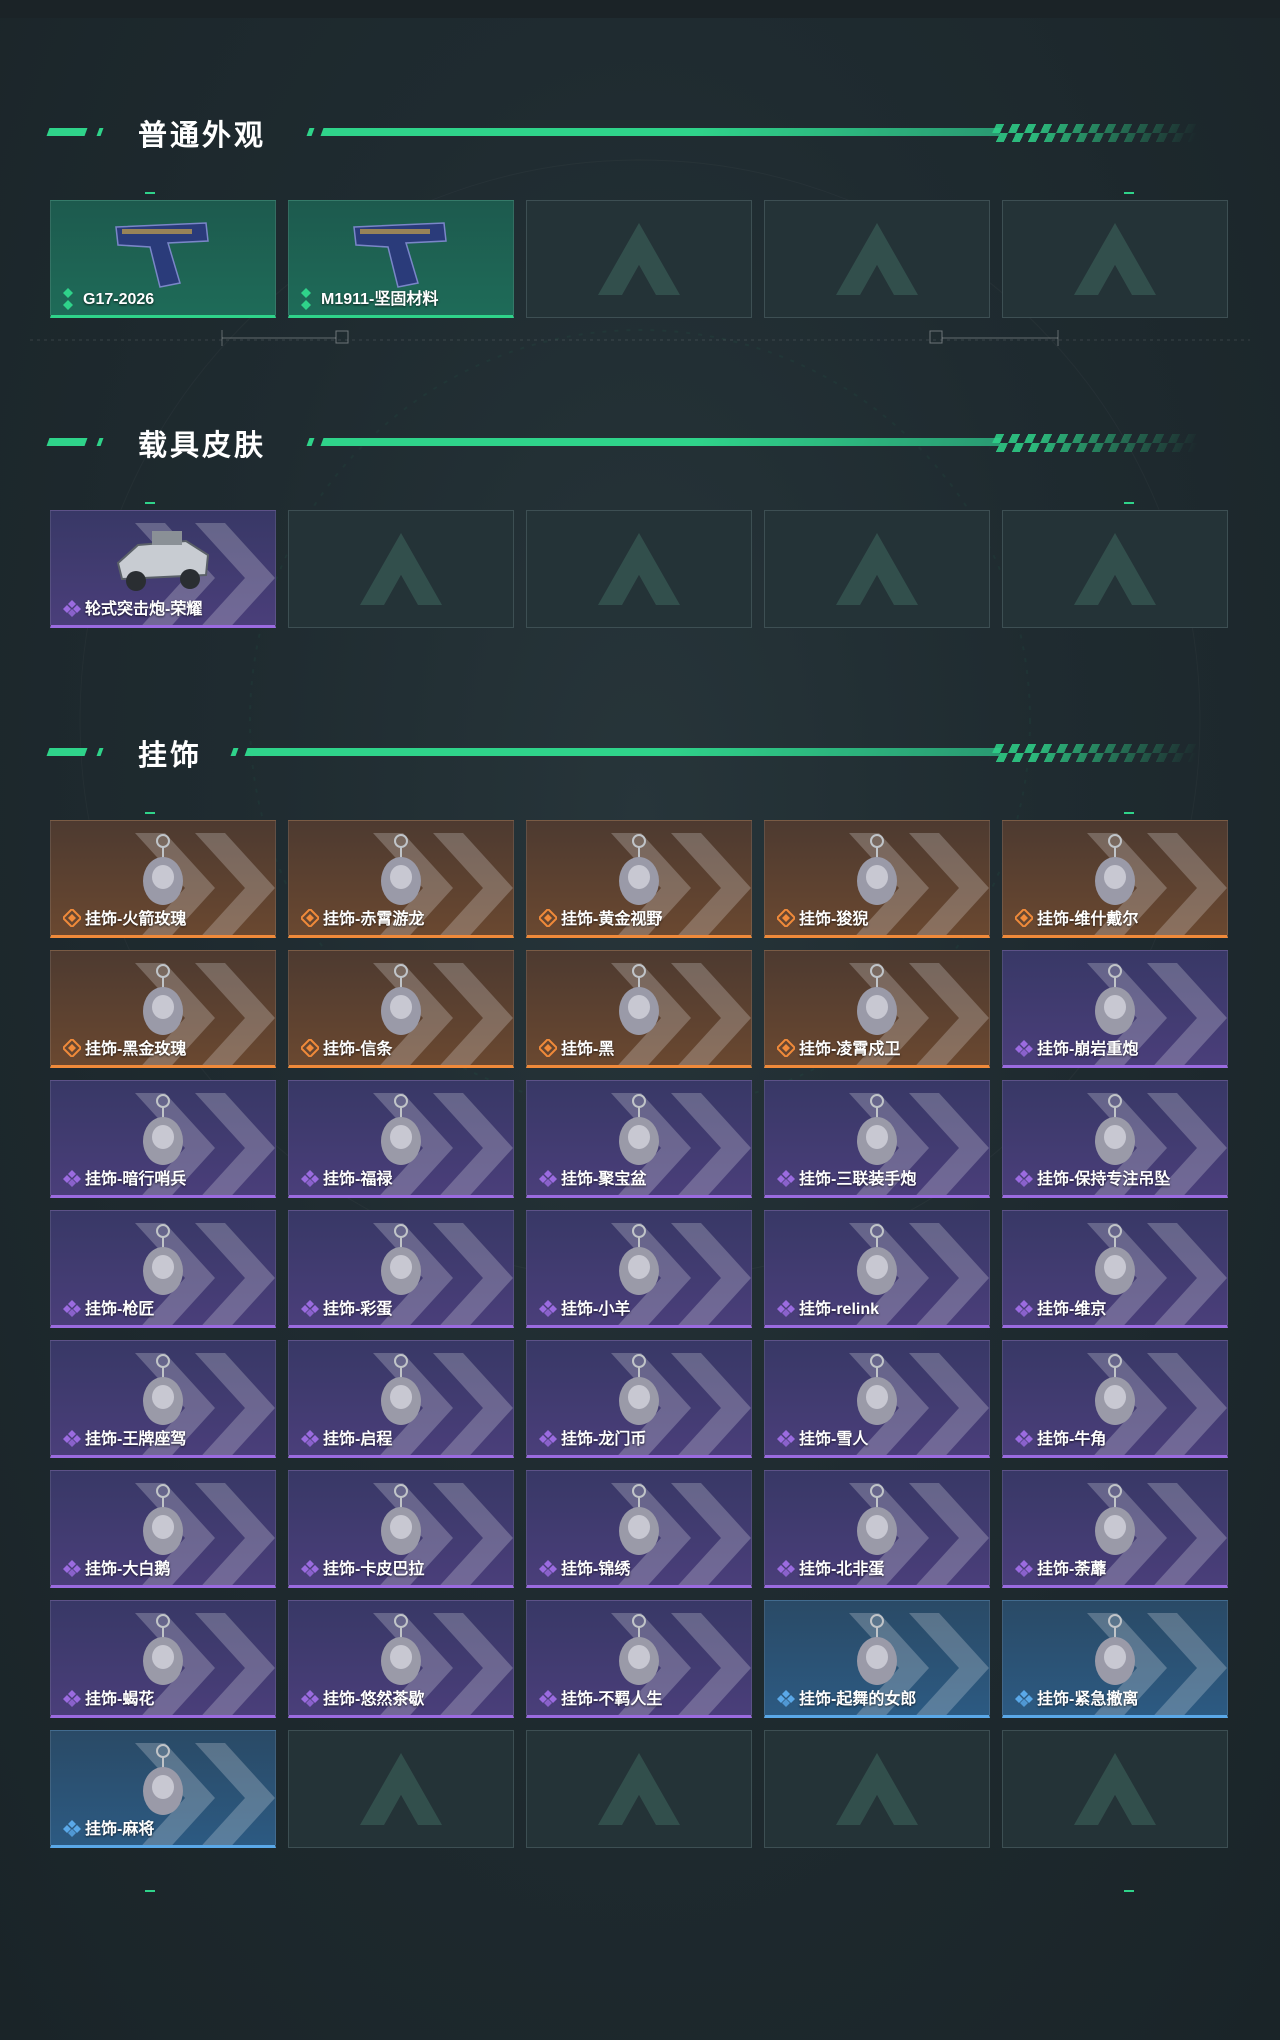 This screenshot has height=2040, width=1280. What do you see at coordinates (1115, 1009) in the screenshot?
I see `charm-item-card: 挂饰-崩岩重炮` at bounding box center [1115, 1009].